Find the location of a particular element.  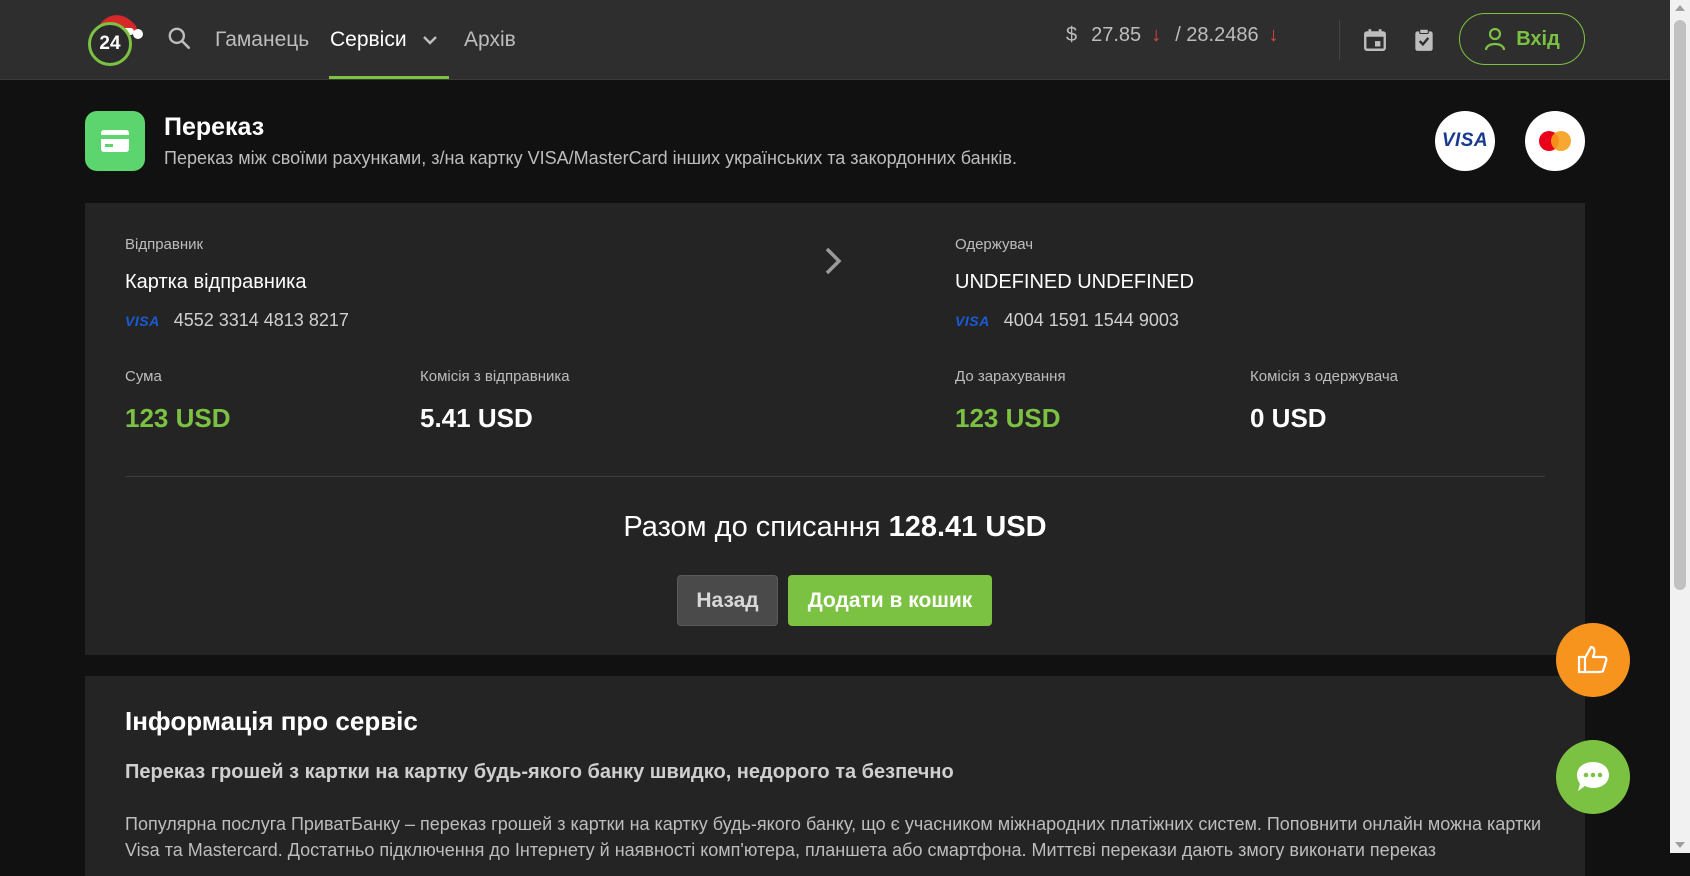

card-transfer-icon is located at coordinates (115, 141).